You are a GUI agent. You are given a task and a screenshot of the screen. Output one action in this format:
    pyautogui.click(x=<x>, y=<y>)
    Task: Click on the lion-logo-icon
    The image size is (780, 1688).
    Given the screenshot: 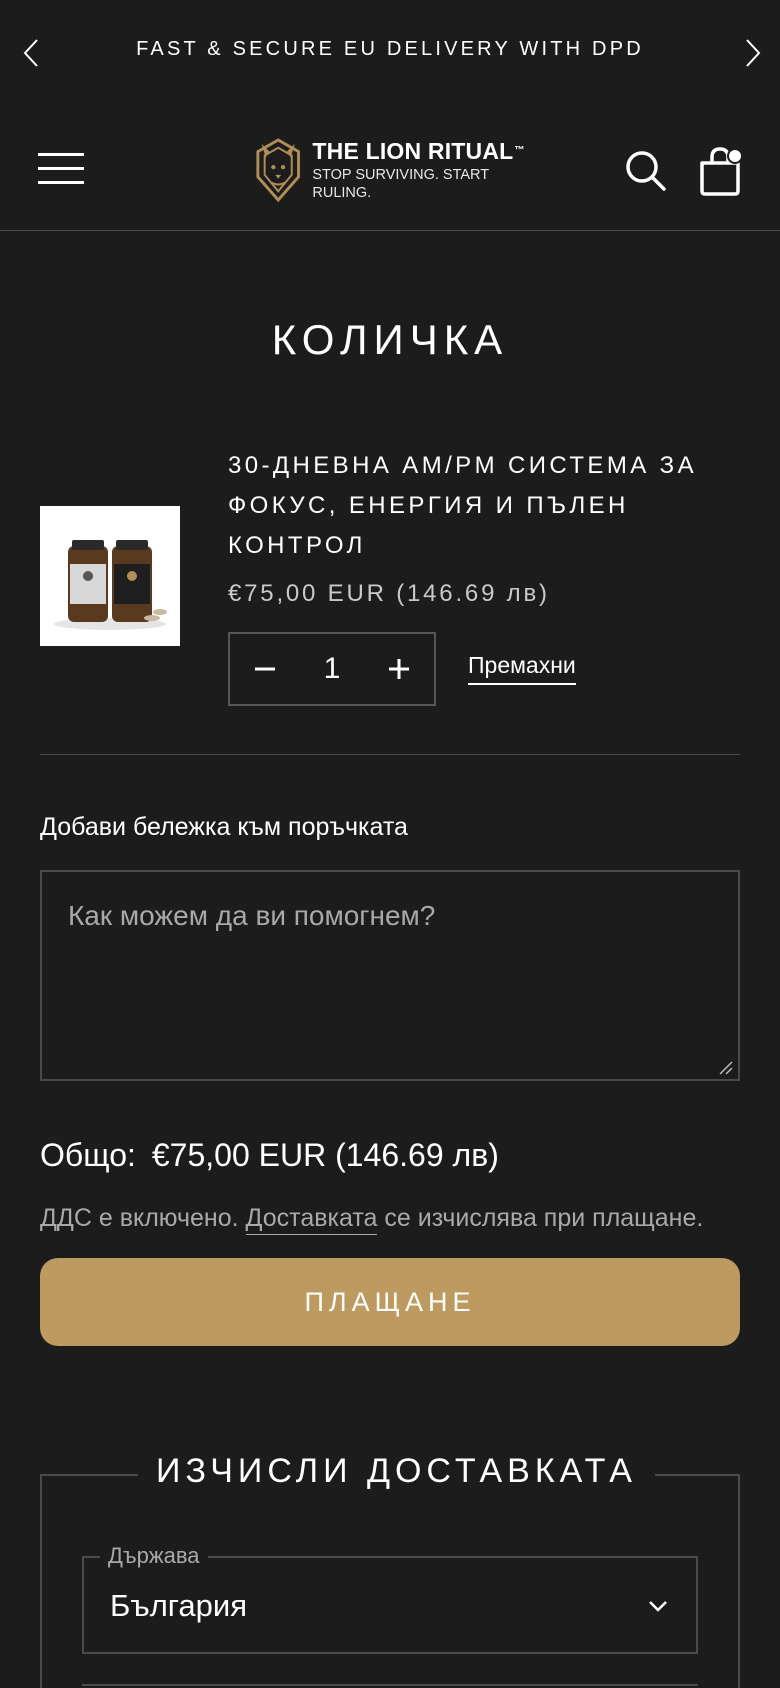 What is the action you would take?
    pyautogui.click(x=278, y=170)
    